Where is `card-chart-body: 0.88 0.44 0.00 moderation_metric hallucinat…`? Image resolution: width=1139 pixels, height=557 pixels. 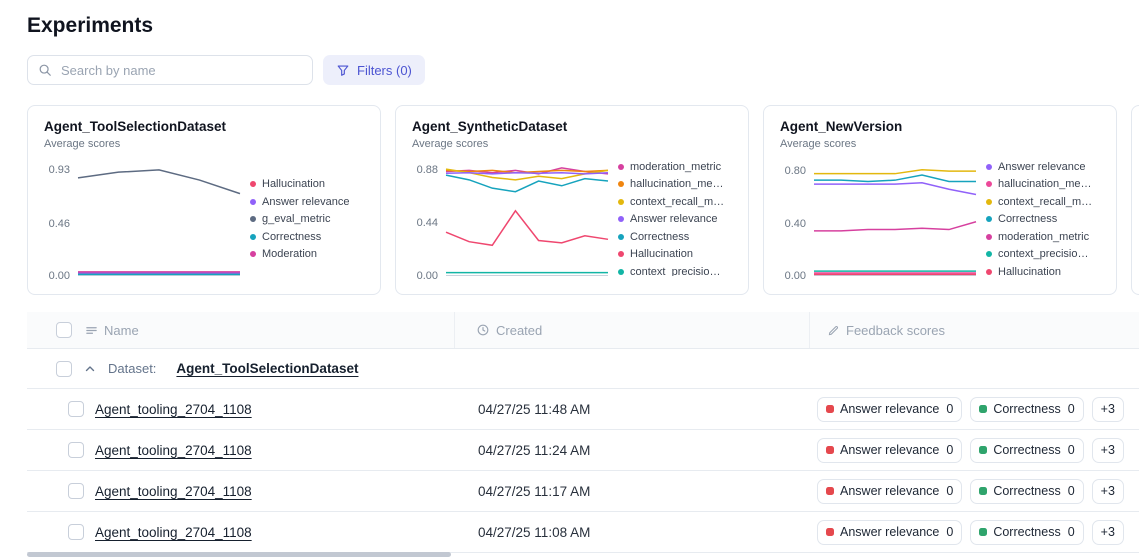 card-chart-body: 0.88 0.44 0.00 moderation_metric hallucinat… is located at coordinates (572, 222).